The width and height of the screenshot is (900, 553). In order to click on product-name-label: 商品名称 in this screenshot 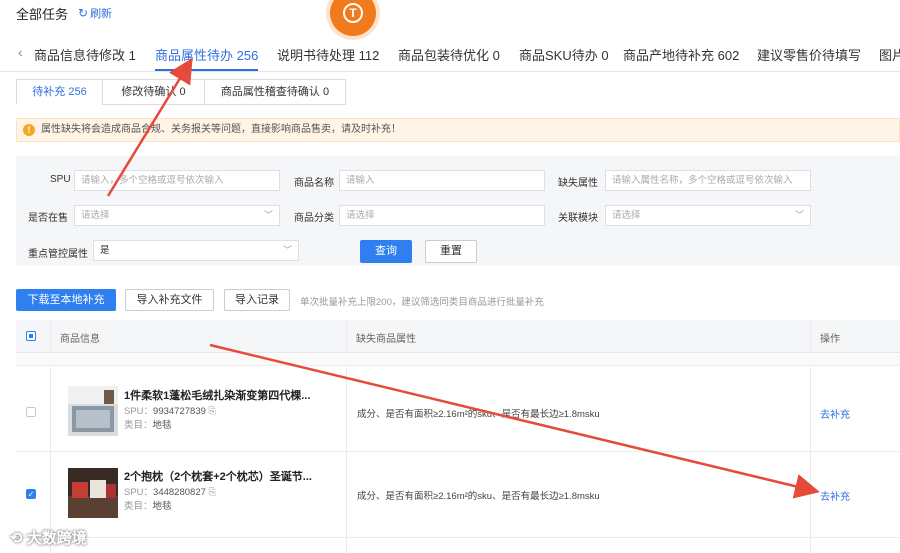, I will do `click(314, 183)`.